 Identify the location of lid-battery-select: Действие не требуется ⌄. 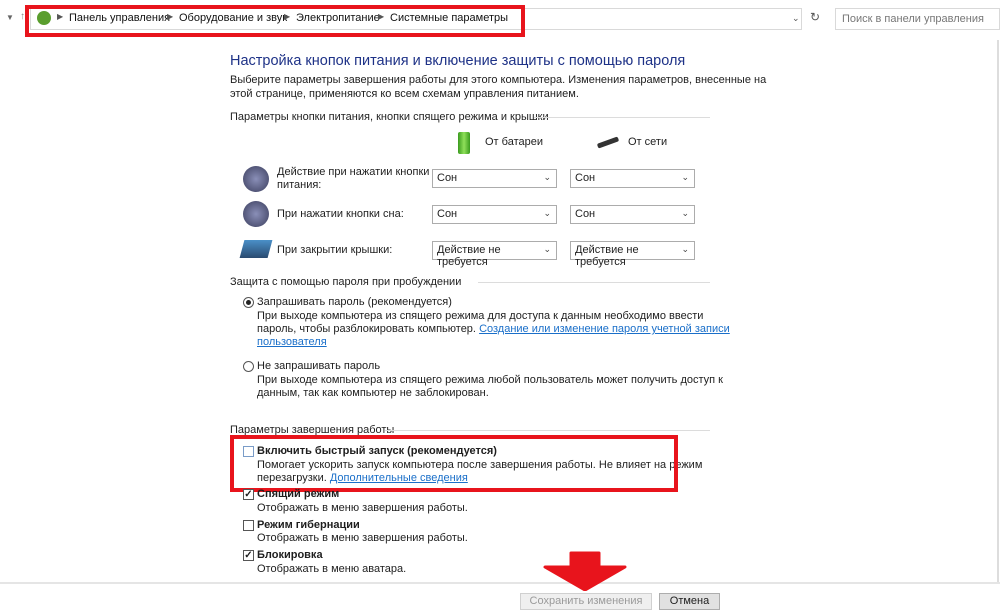
(494, 254).